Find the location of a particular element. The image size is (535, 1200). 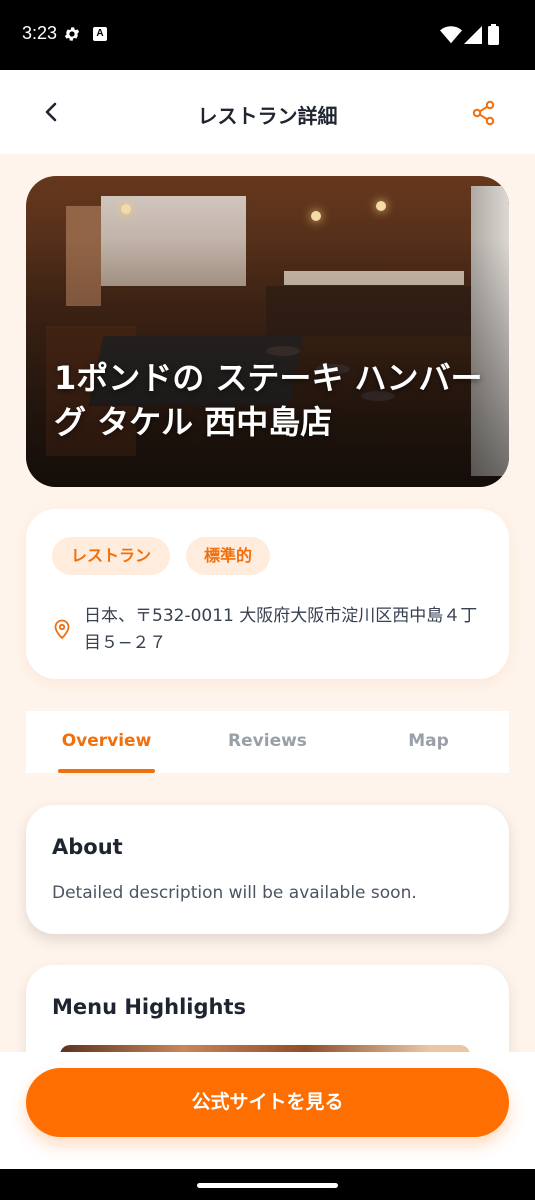

tab-reviews: Reviews is located at coordinates (267, 741).